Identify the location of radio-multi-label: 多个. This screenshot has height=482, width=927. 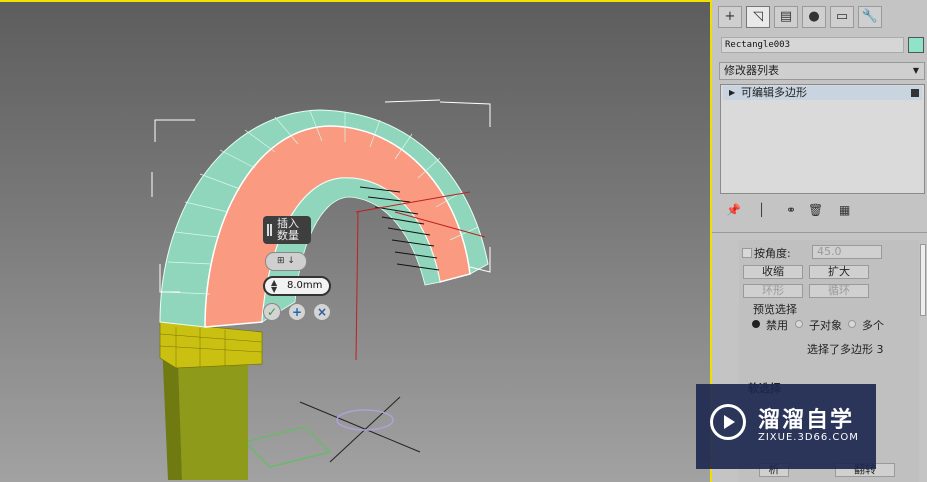
(873, 325).